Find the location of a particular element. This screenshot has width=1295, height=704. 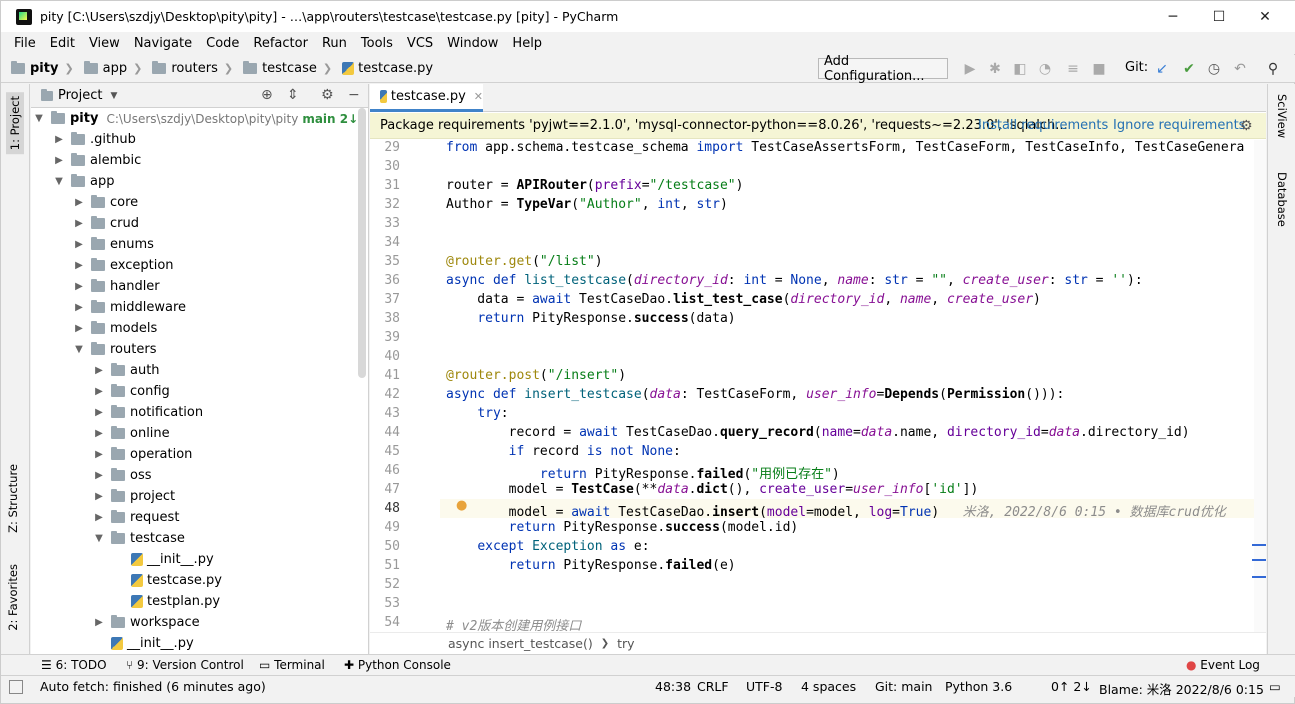

close-tab-icon: ✕ is located at coordinates (478, 96).